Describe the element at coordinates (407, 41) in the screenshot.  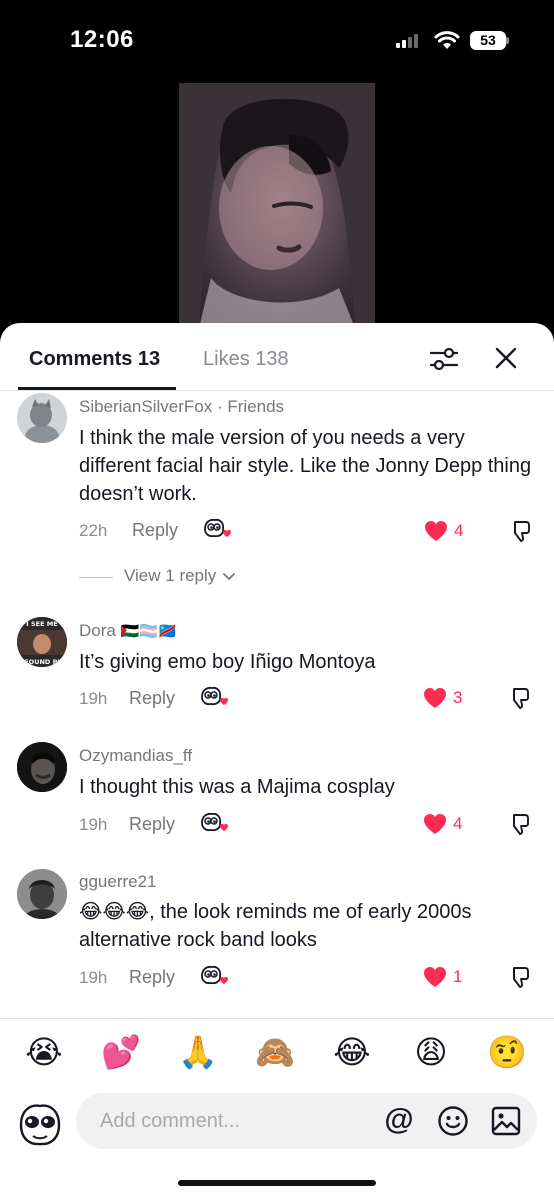
I see `signal-icon` at that location.